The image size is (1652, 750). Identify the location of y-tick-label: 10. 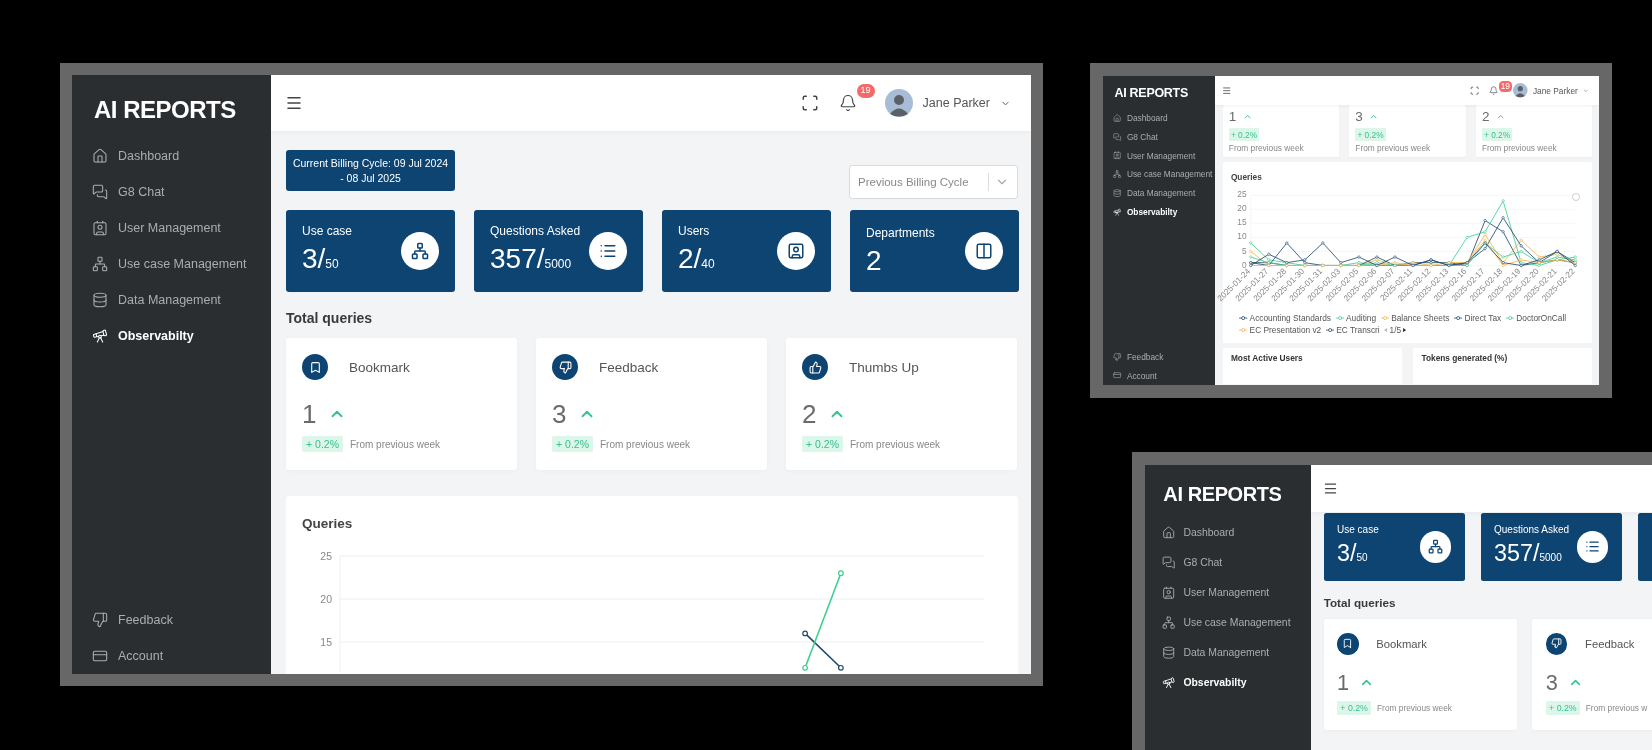
(1242, 236).